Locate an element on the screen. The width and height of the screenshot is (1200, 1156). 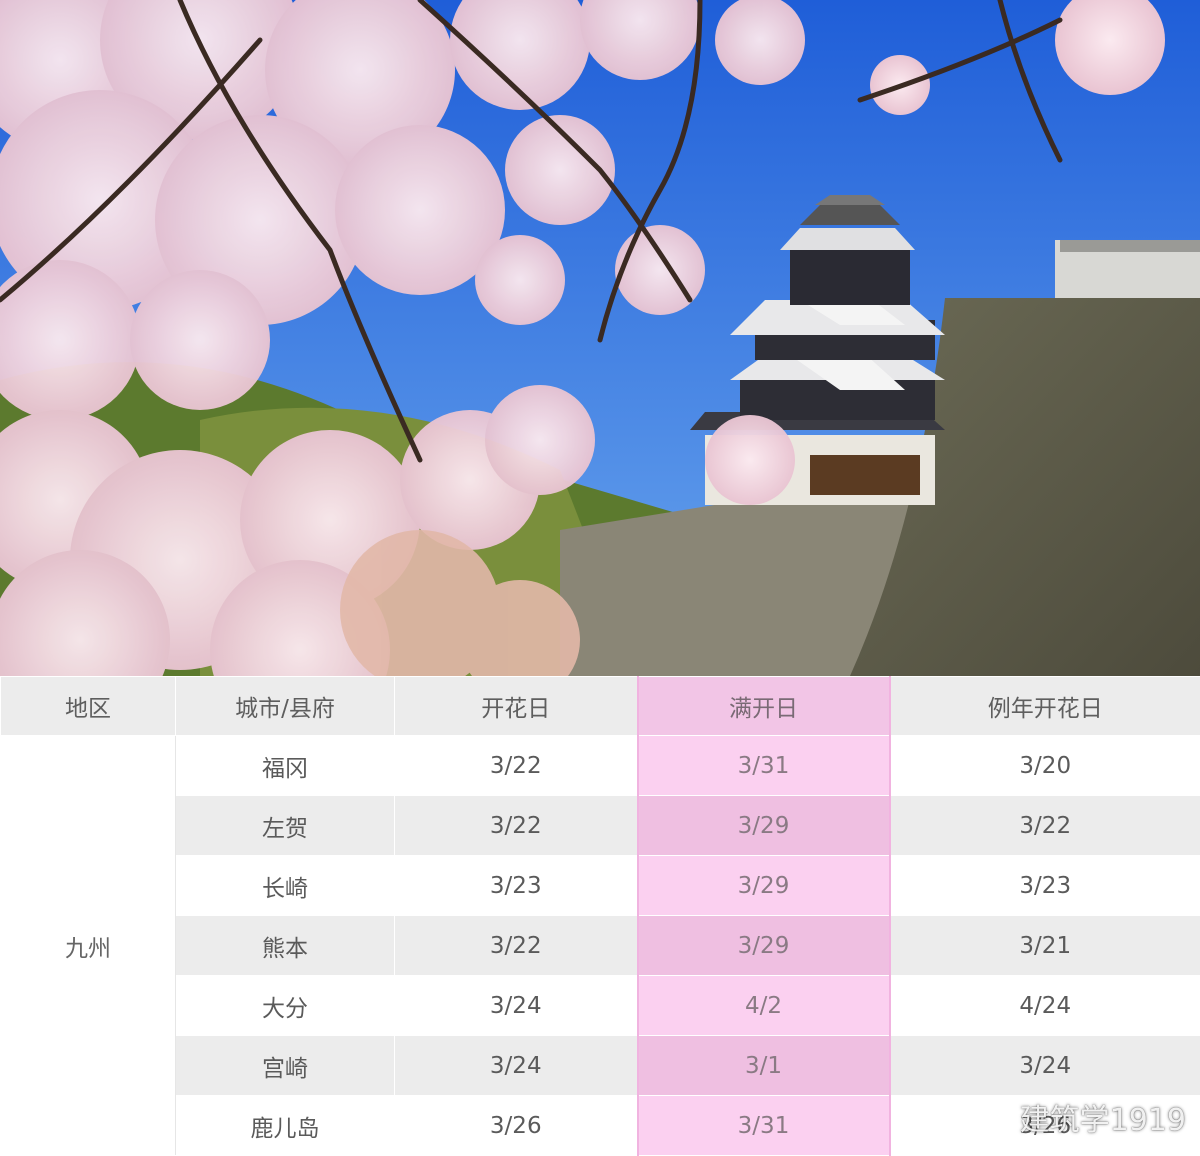
table-row: 左贺 3/22 3/29 3/22 is located at coordinates (600, 826).